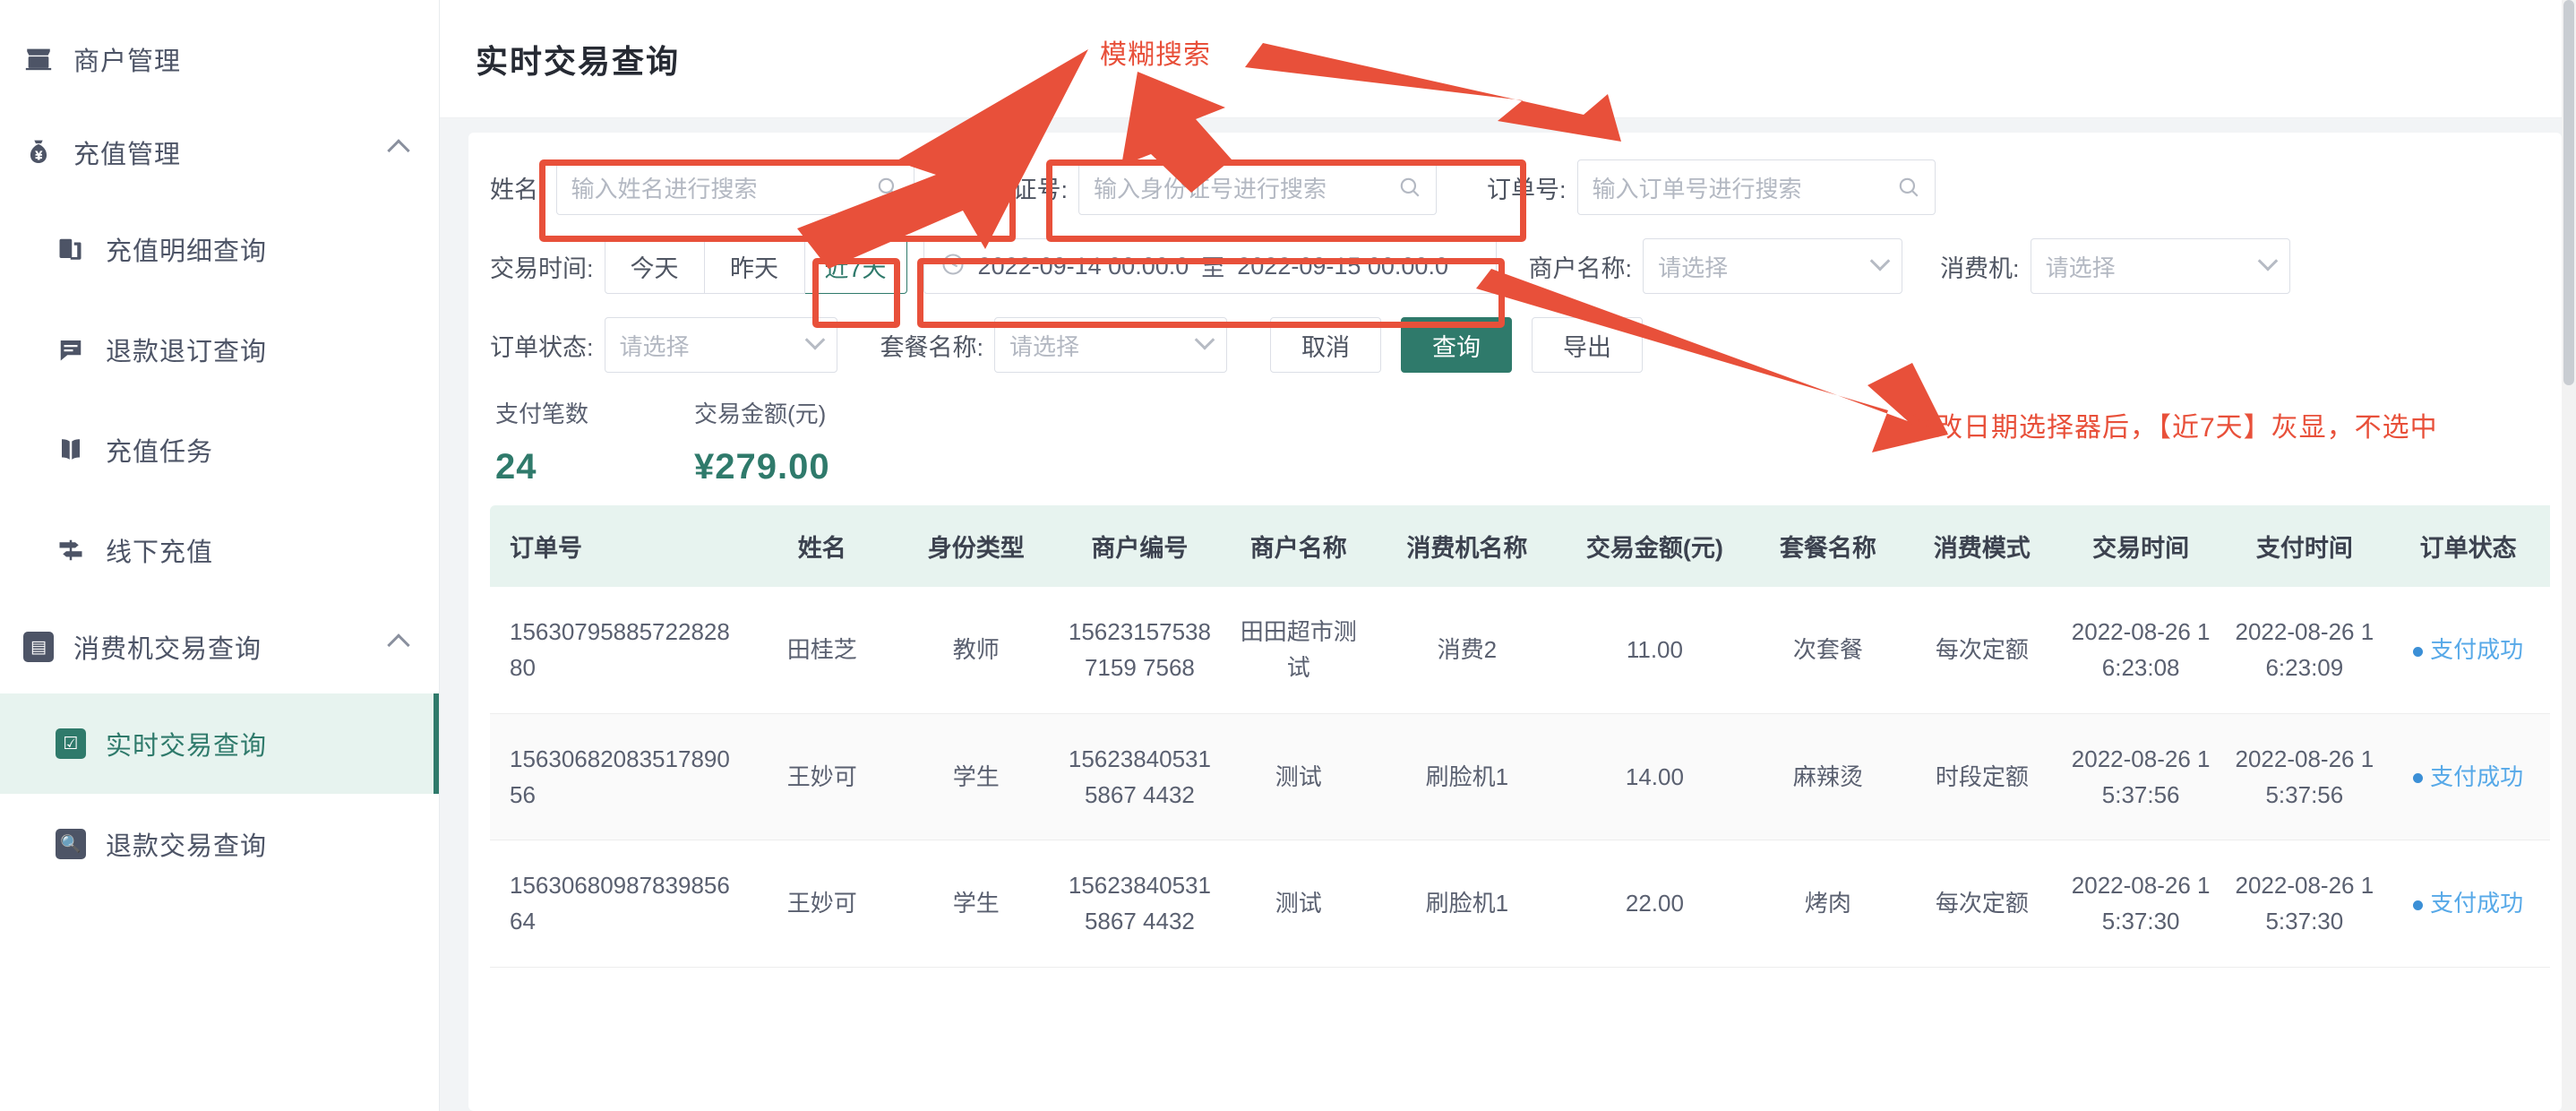  I want to click on name-input-placeholder: 输入姓名进行搜索, so click(664, 188).